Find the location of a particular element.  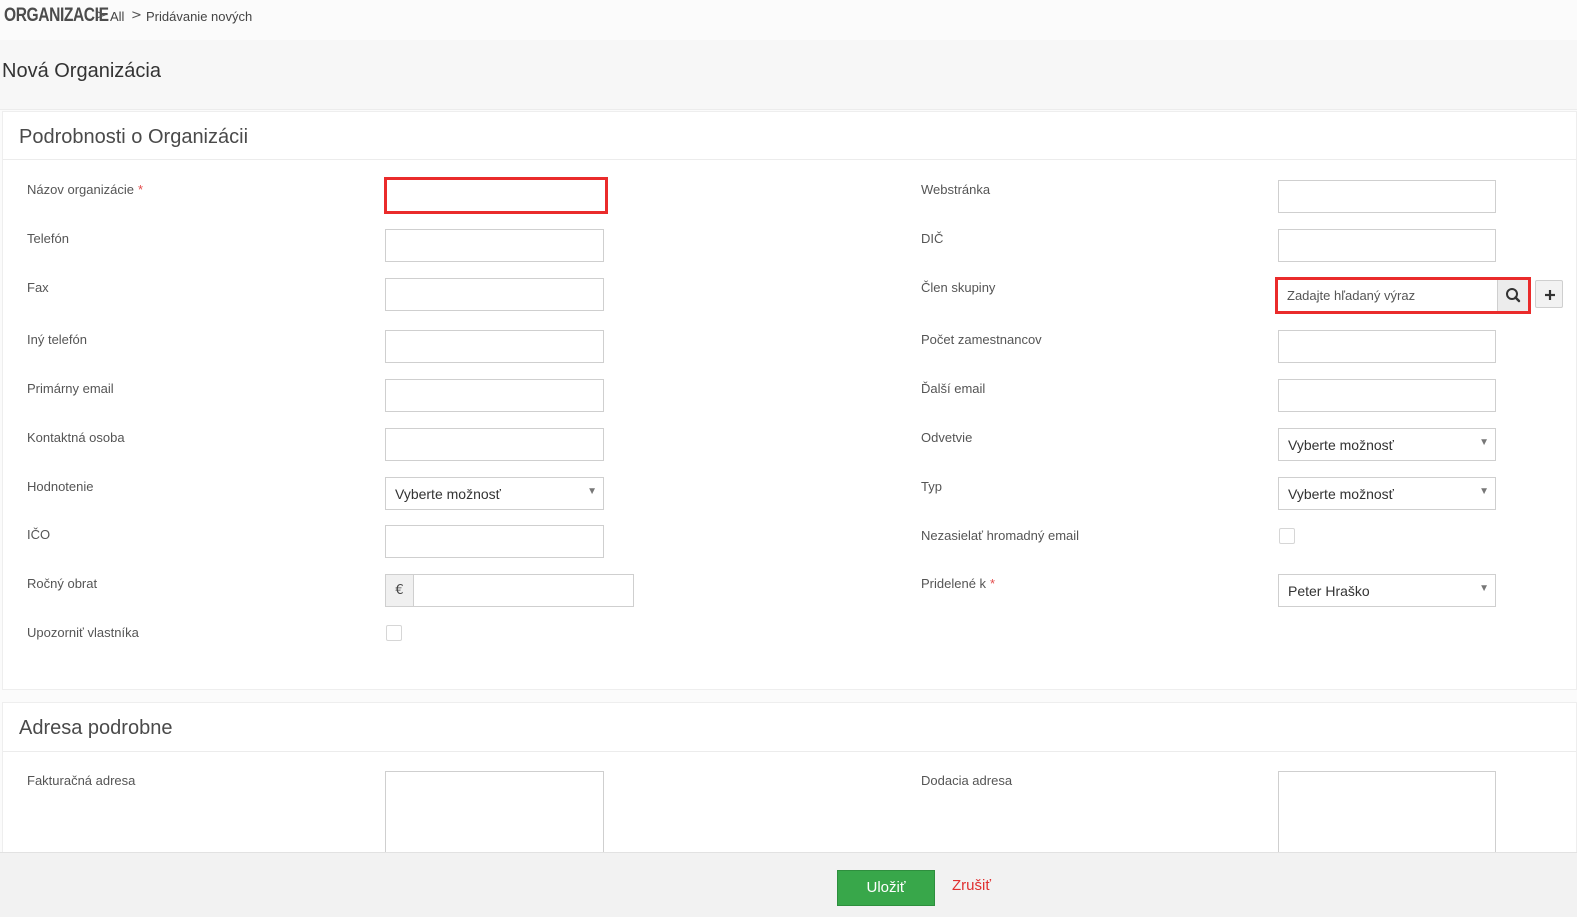

phone-label: Telefón is located at coordinates (48, 238).